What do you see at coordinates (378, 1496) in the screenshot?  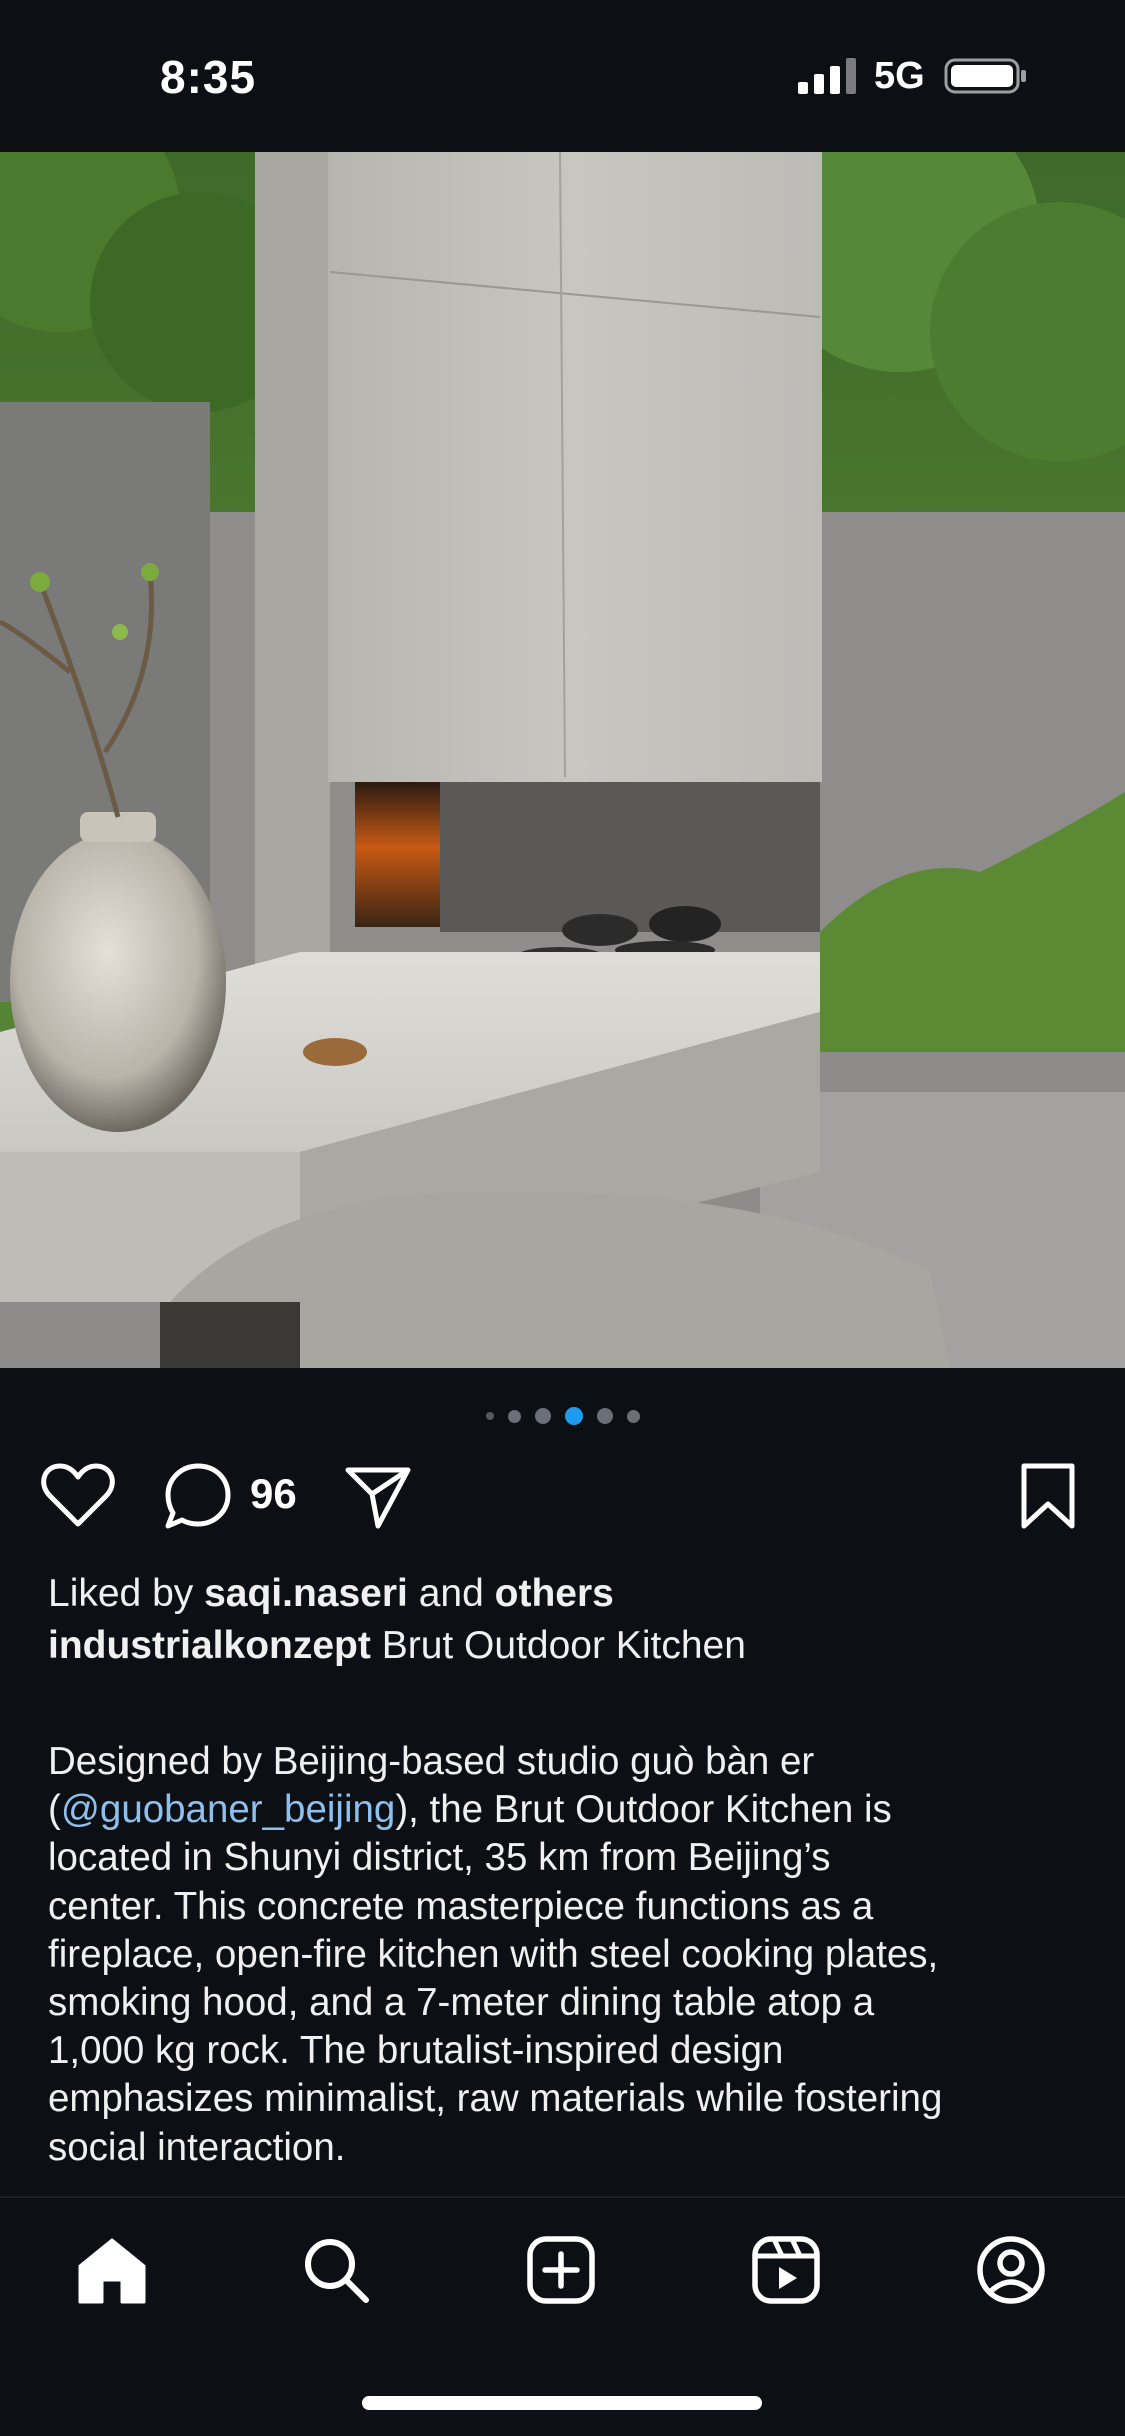 I see `share-send-icon` at bounding box center [378, 1496].